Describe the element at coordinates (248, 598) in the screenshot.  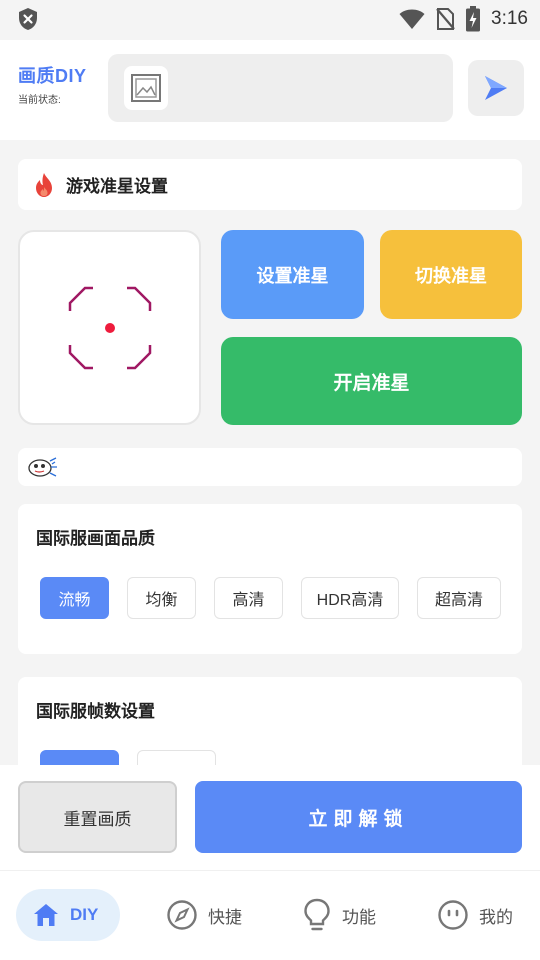
I see `quality-option-hd: 高清` at that location.